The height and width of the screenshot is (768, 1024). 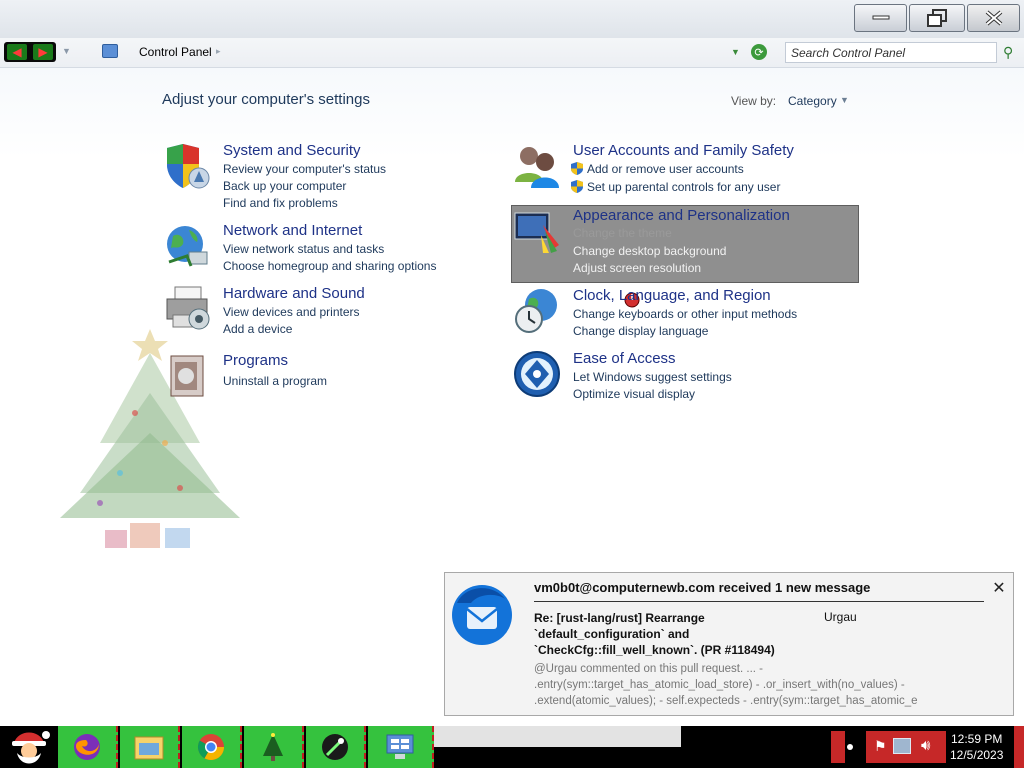 I want to click on search-input: Search Control Panel, so click(x=891, y=52).